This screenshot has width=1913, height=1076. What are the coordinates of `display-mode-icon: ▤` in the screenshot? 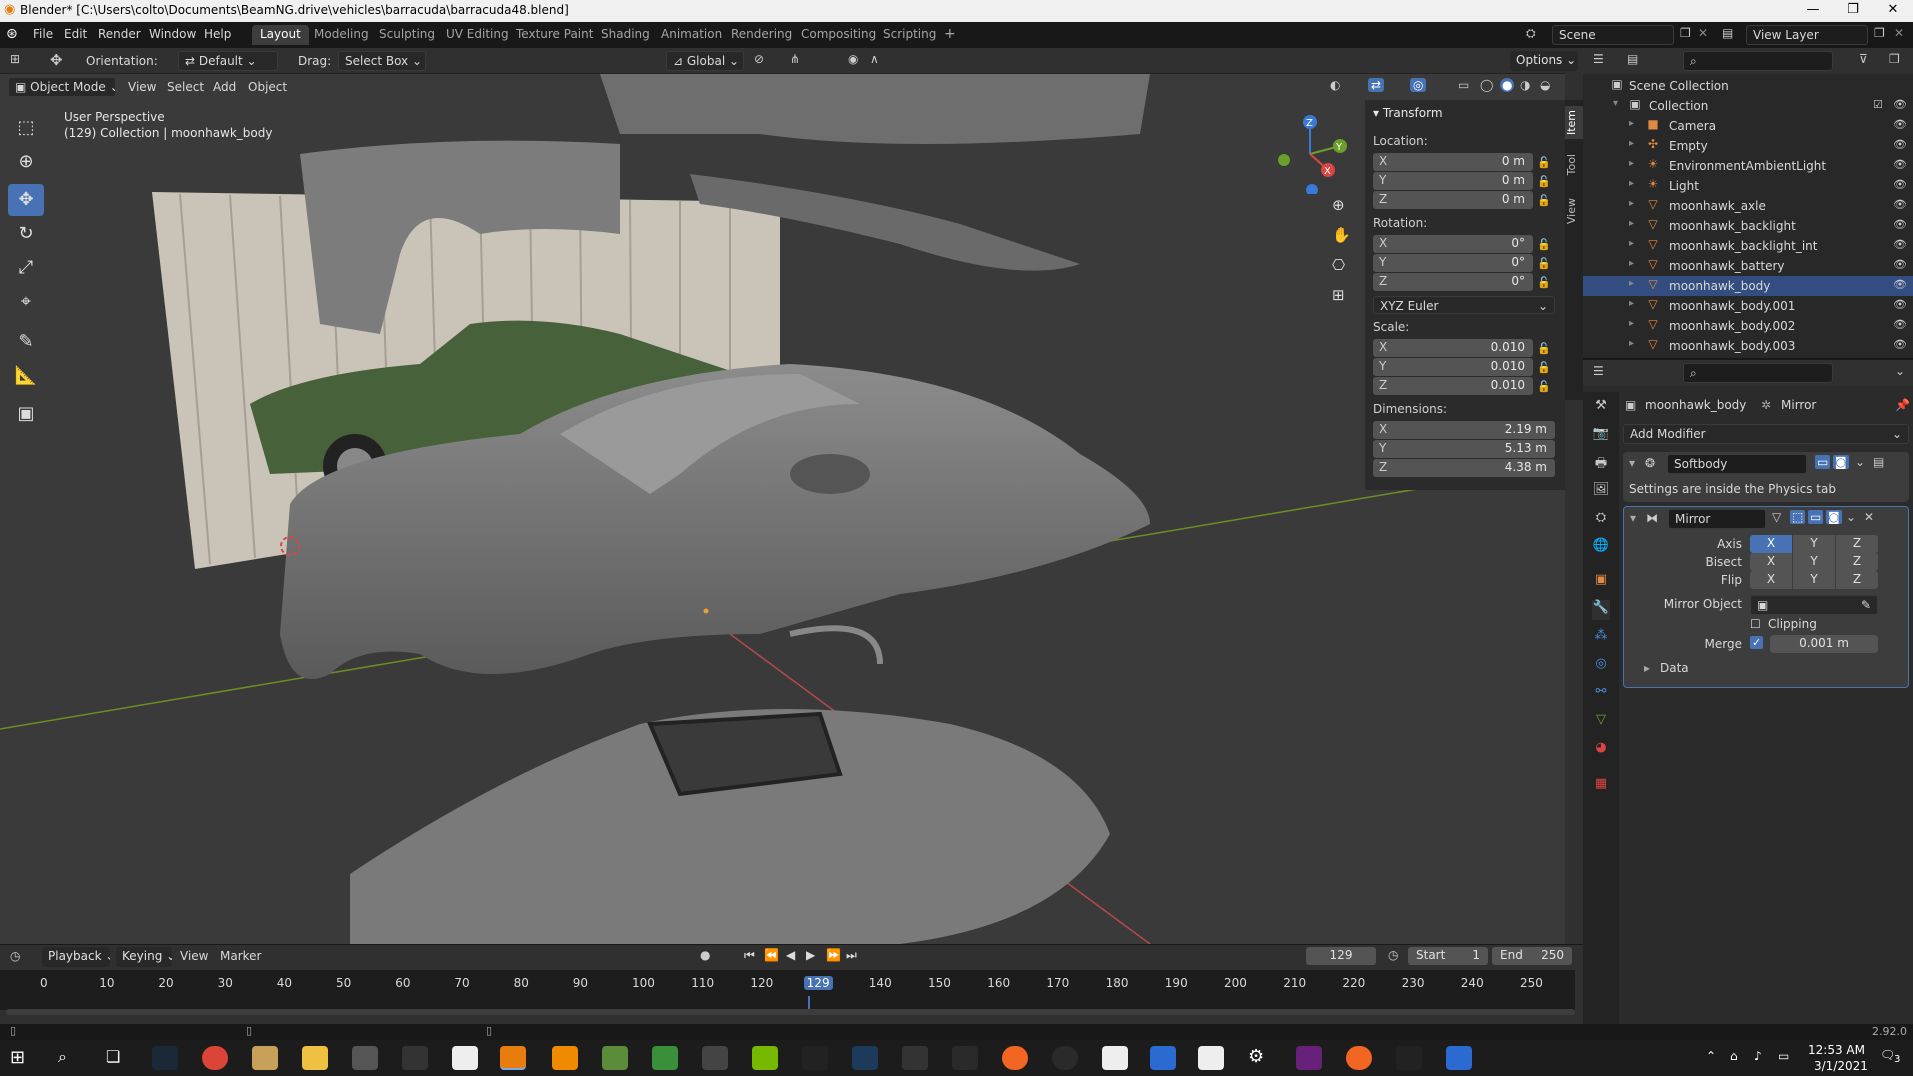 It's located at (1632, 59).